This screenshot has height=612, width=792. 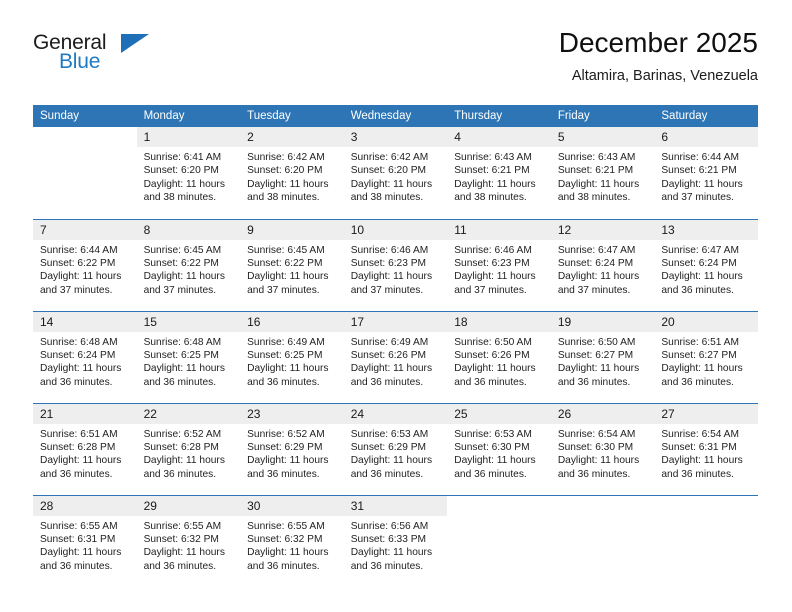 I want to click on sunrise-text: Sunrise: 6:56 AM, so click(x=389, y=526).